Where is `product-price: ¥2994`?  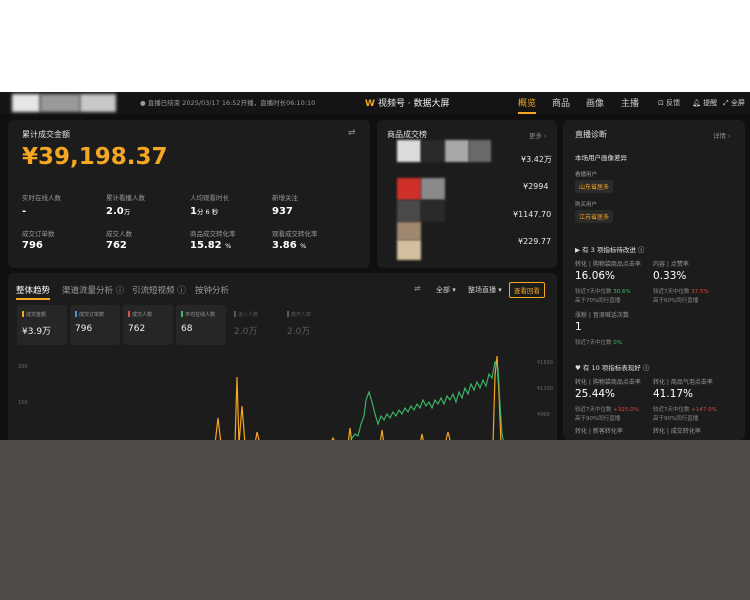 product-price: ¥2994 is located at coordinates (536, 186).